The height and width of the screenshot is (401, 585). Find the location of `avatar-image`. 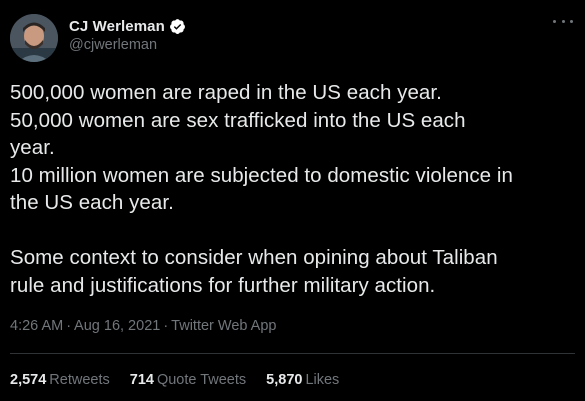

avatar-image is located at coordinates (34, 38).